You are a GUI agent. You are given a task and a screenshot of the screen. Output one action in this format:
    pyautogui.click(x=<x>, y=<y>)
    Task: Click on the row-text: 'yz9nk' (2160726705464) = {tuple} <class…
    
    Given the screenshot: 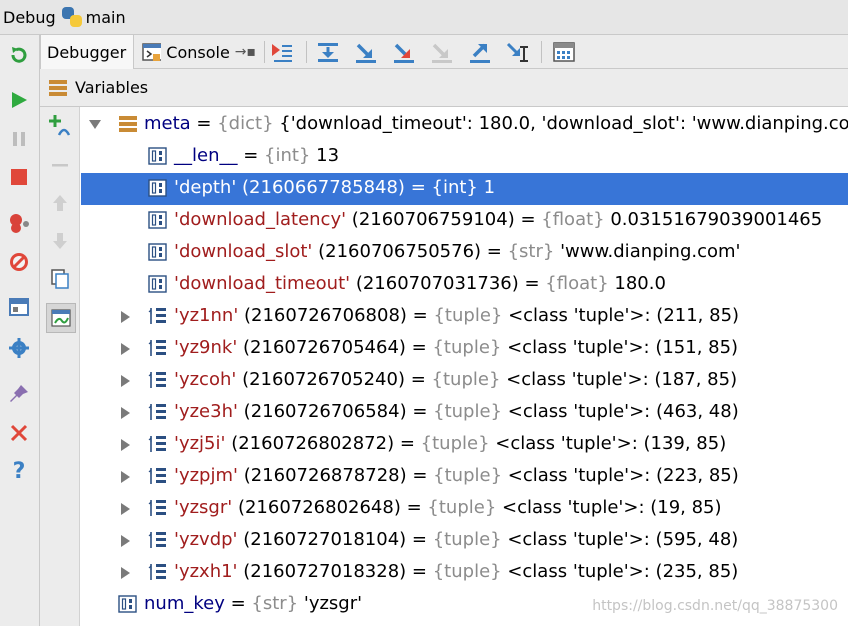 What is the action you would take?
    pyautogui.click(x=456, y=347)
    